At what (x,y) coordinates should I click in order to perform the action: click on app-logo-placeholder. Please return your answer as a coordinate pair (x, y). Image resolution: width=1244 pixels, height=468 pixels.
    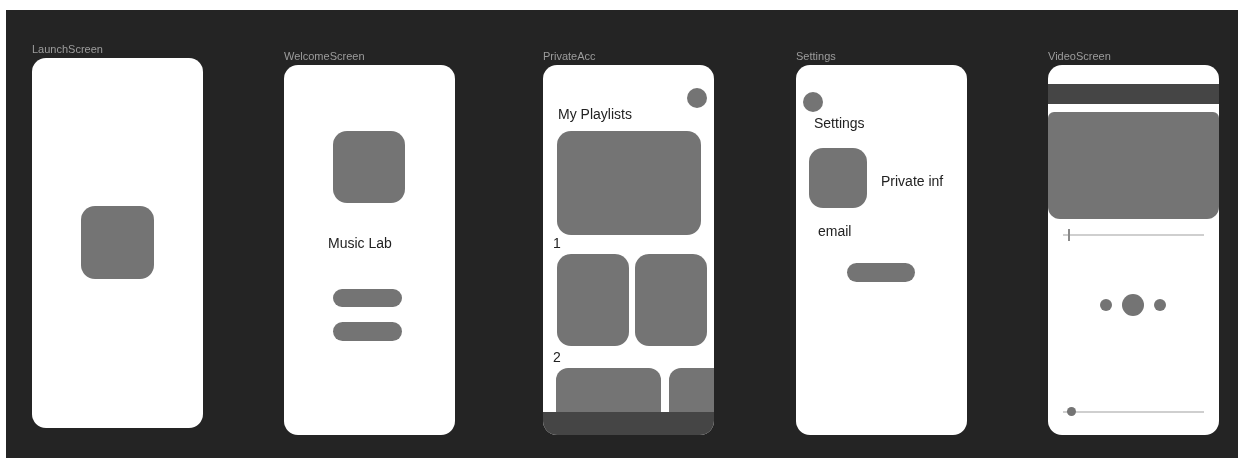
    Looking at the image, I should click on (369, 167).